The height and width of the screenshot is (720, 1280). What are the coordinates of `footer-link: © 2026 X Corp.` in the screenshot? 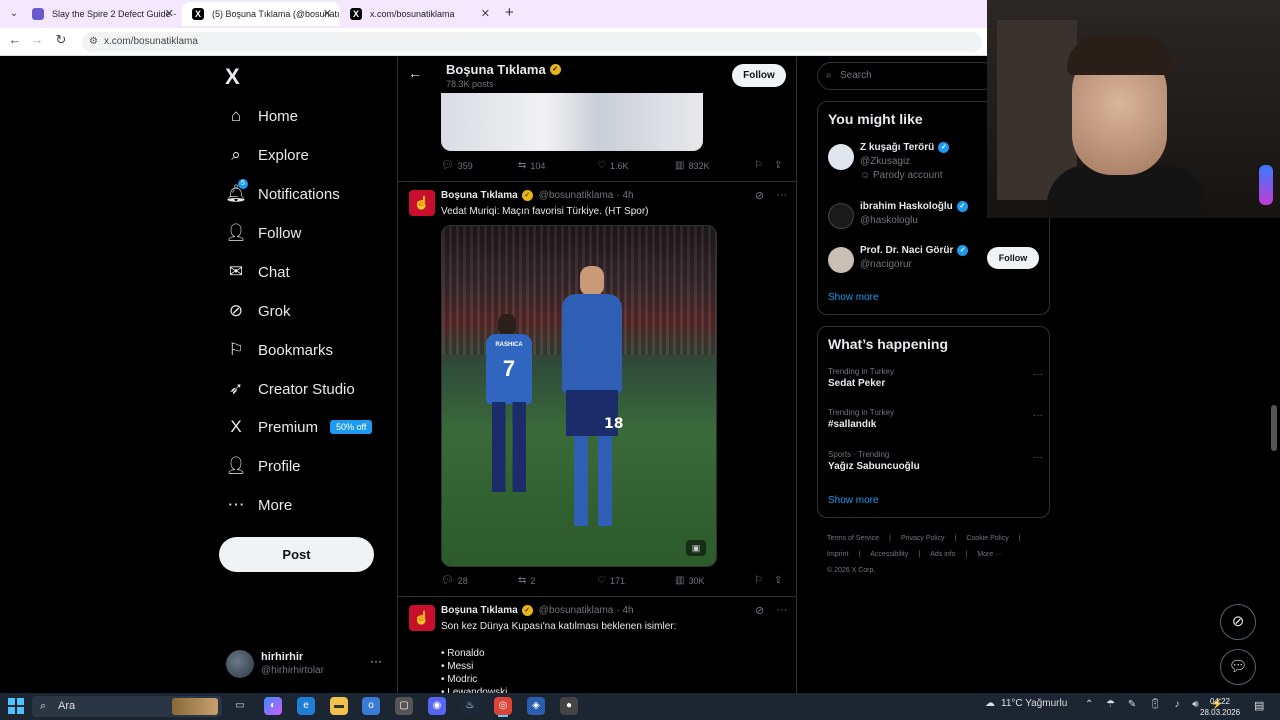 It's located at (851, 570).